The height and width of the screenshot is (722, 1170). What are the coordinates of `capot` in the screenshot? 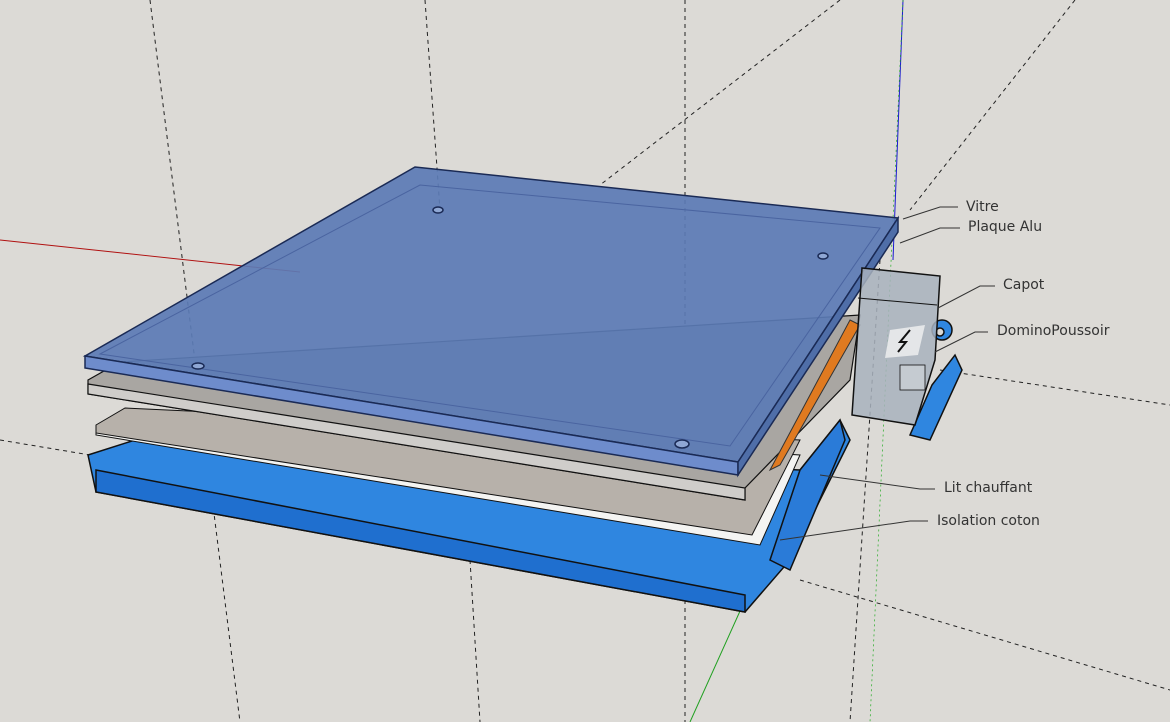 It's located at (907, 354).